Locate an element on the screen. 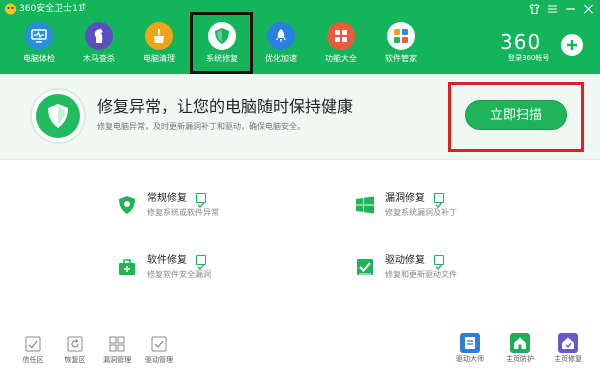 This screenshot has height=377, width=600. repair-description: 修复软件安全漏洞 is located at coordinates (179, 274).